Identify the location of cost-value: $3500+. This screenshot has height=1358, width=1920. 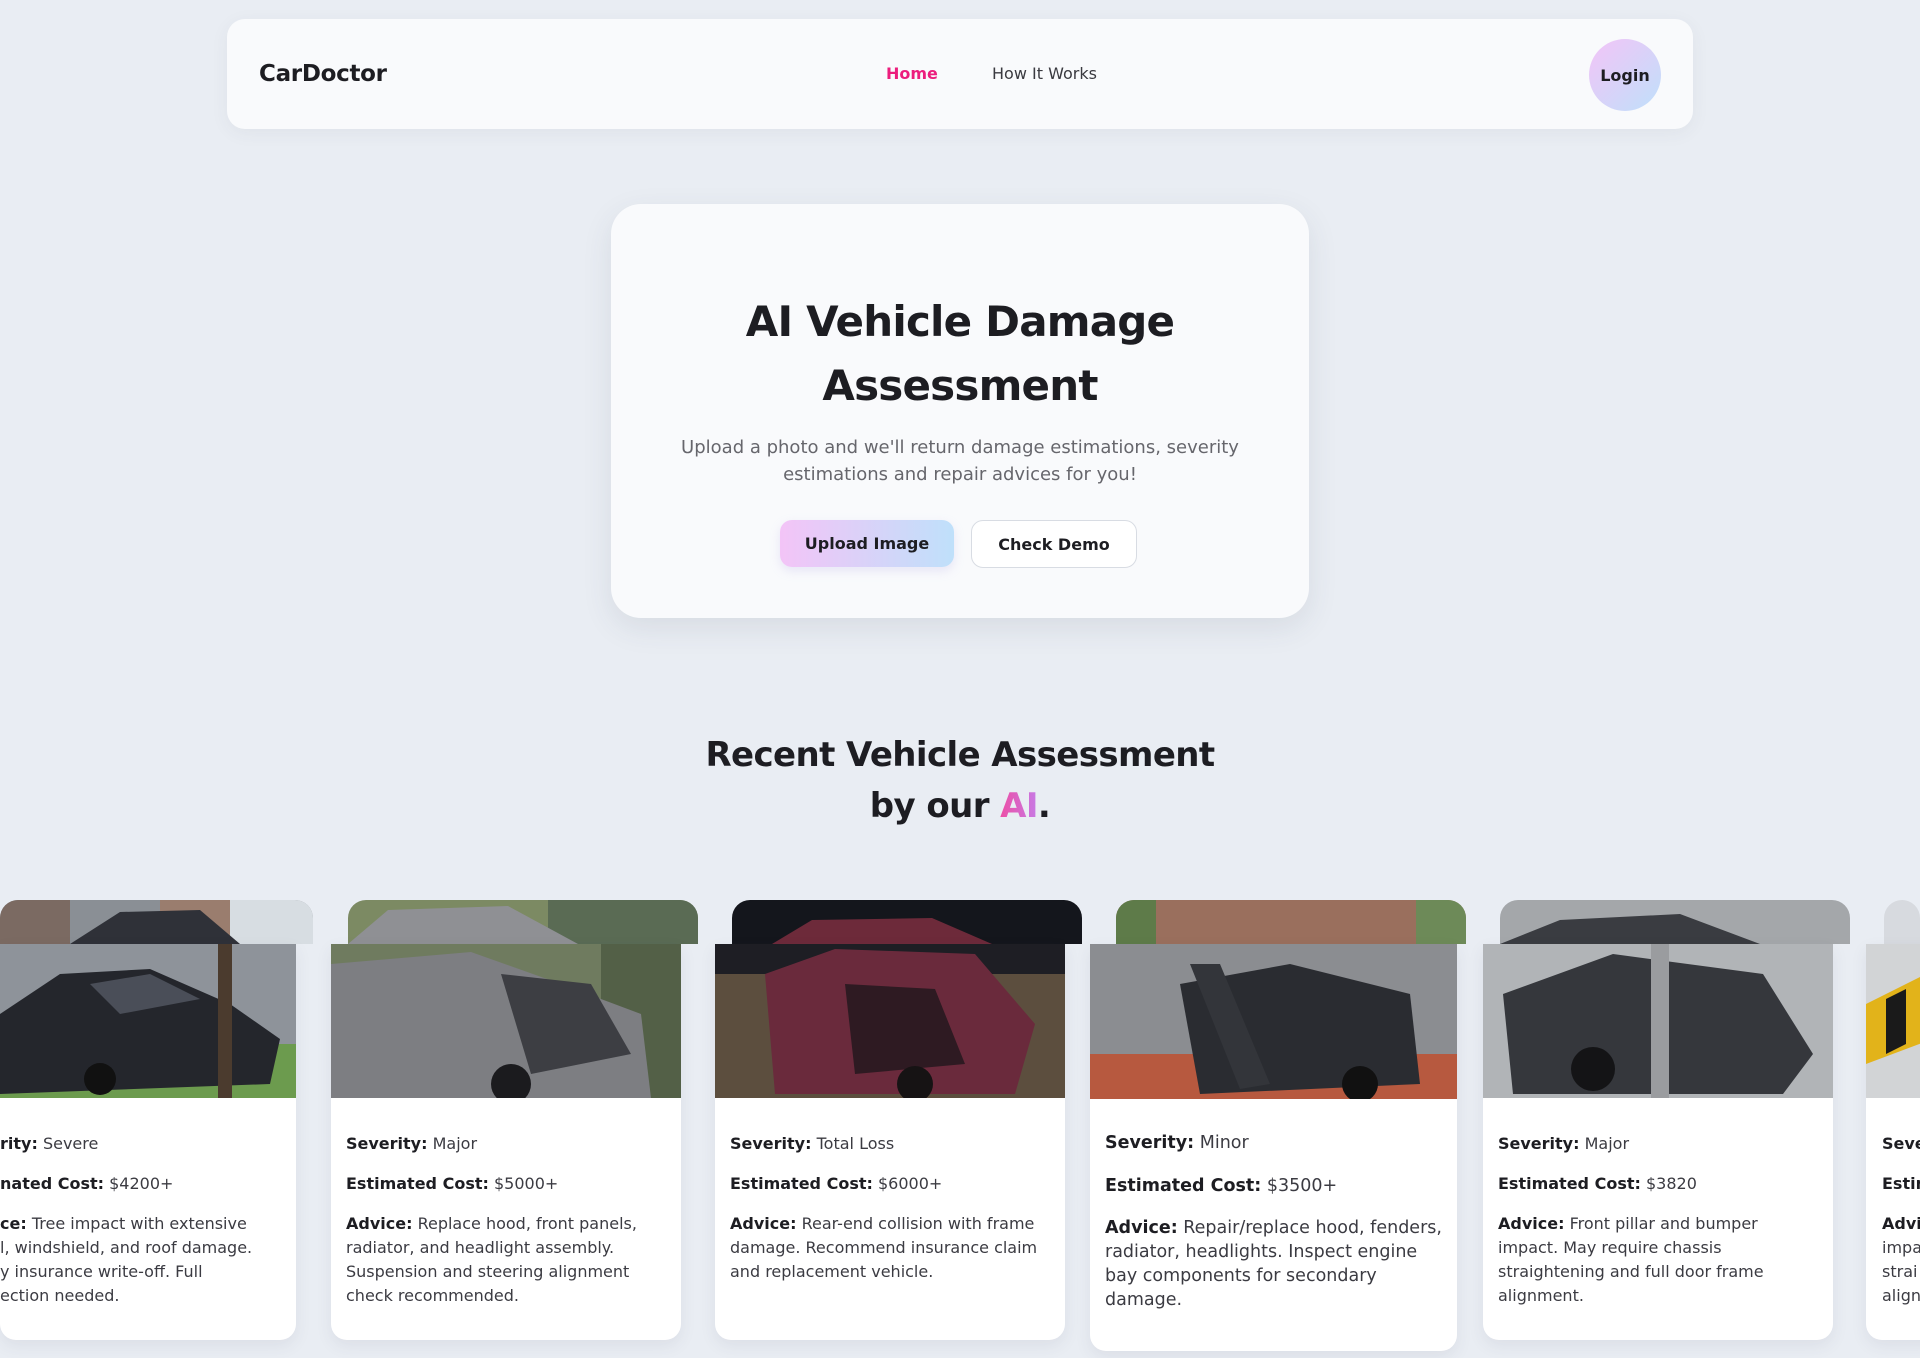
(1302, 1186).